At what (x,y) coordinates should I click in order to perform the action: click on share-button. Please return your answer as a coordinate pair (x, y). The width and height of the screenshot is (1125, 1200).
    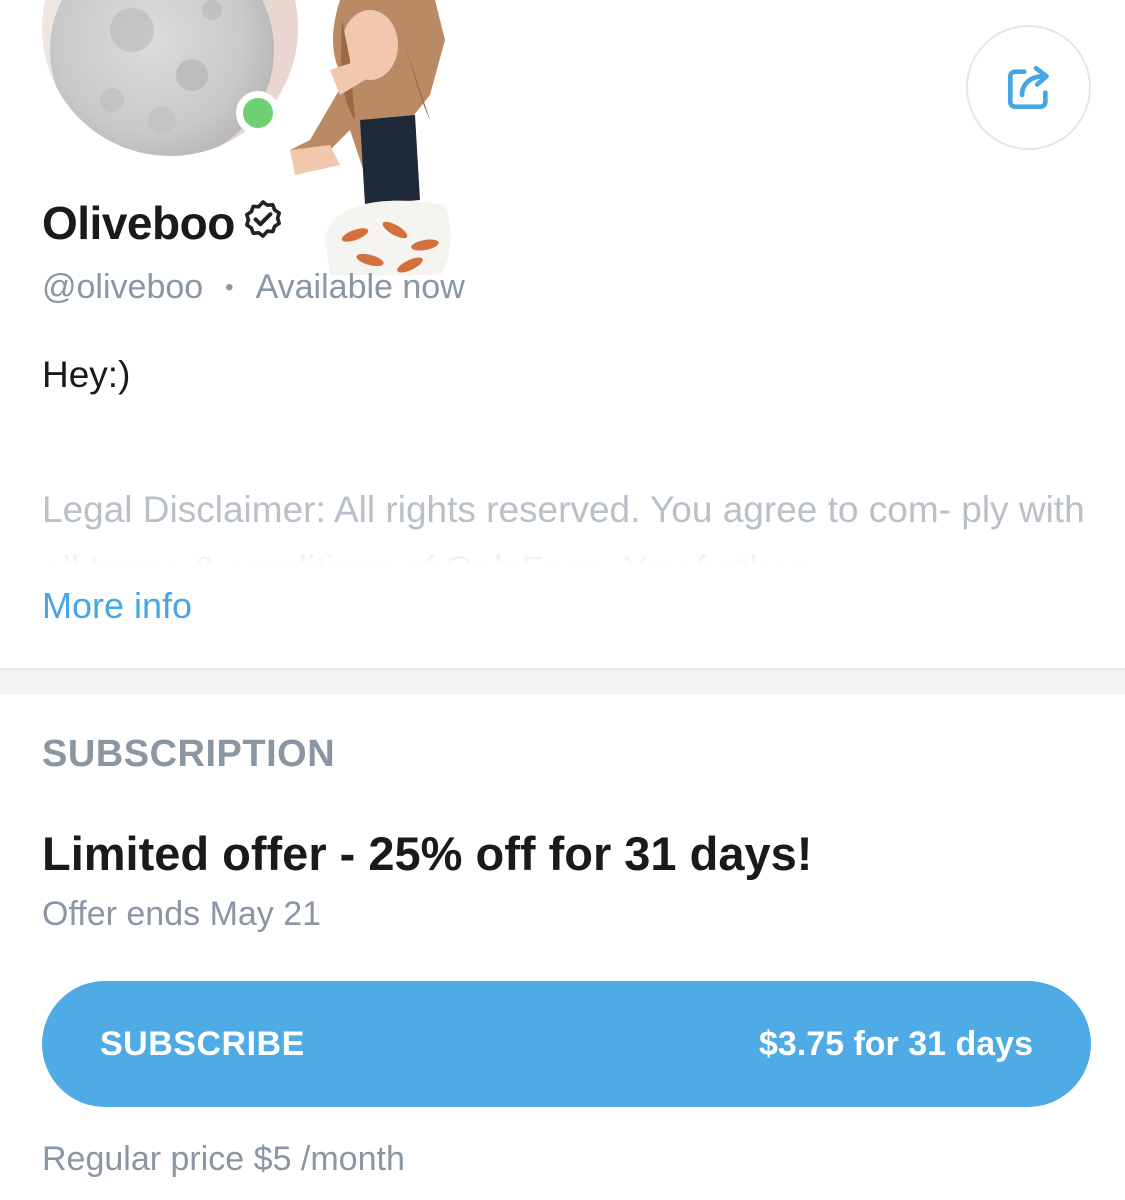
    Looking at the image, I should click on (1028, 87).